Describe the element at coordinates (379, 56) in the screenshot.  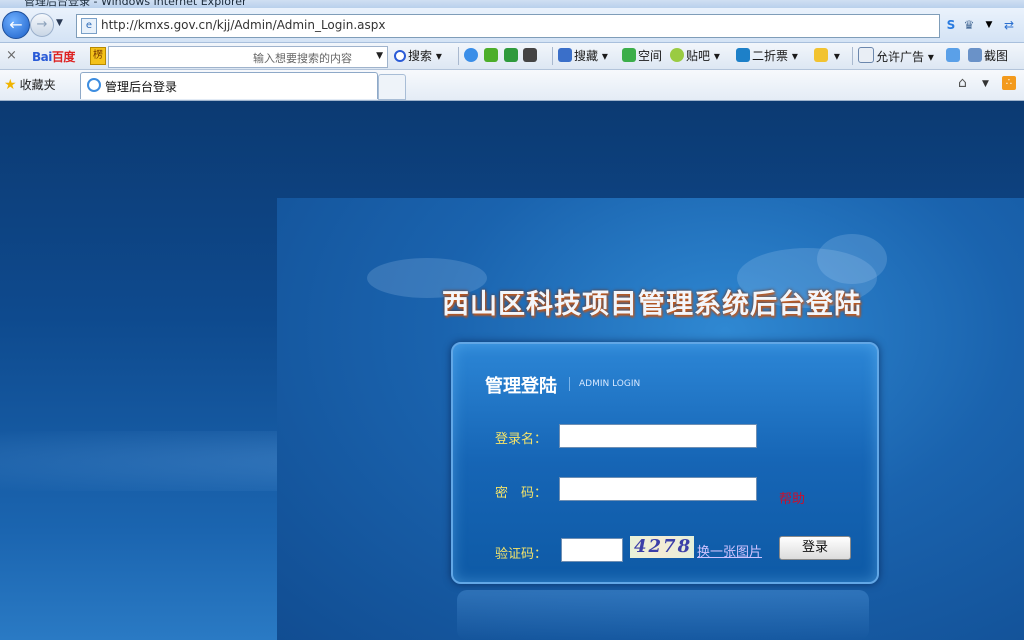
I see `search-dropdown-icon: ▼` at that location.